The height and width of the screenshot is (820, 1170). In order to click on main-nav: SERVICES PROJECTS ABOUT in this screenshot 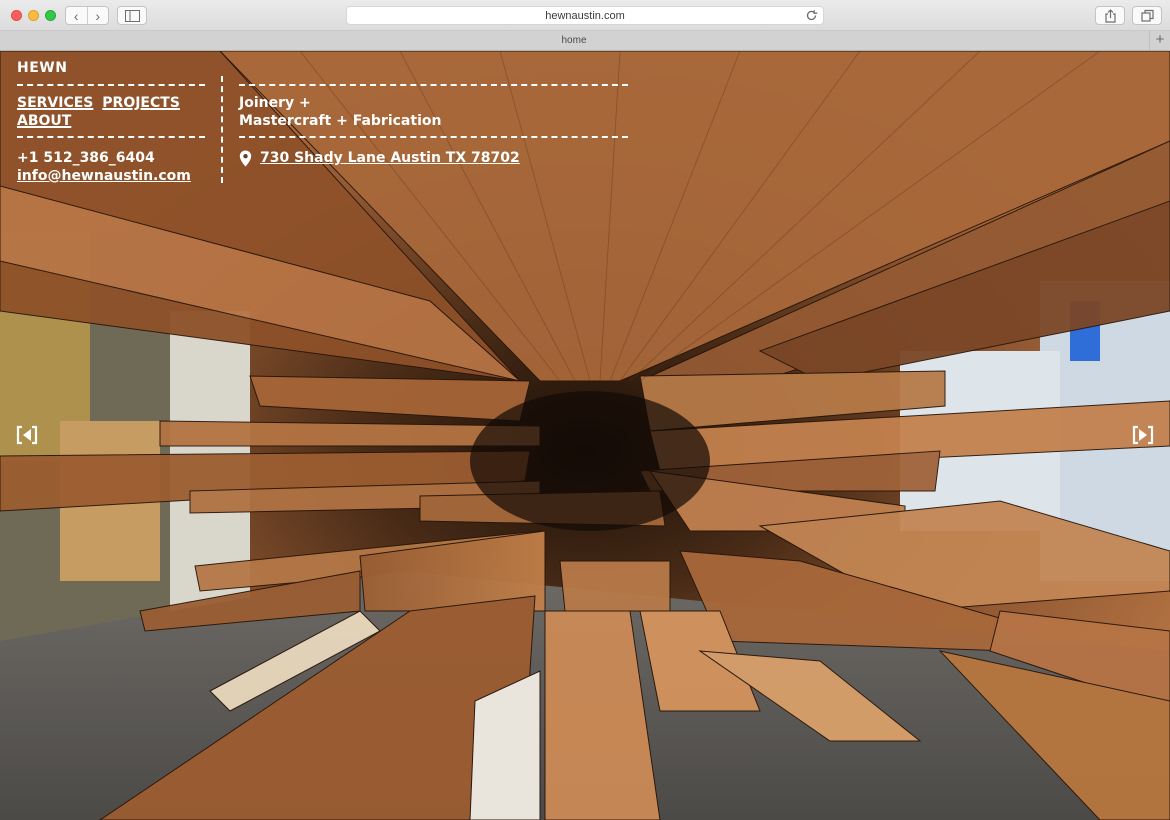, I will do `click(112, 112)`.